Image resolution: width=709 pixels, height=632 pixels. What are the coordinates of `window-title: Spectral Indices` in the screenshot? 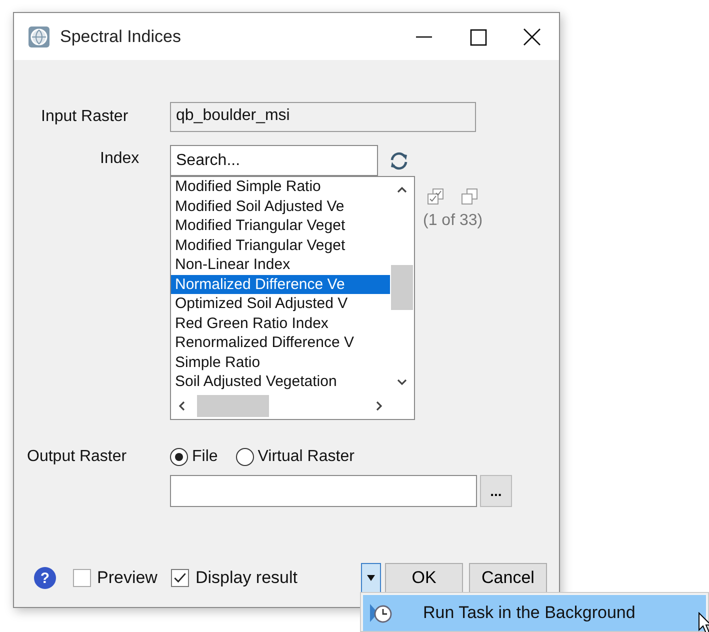 It's located at (120, 36).